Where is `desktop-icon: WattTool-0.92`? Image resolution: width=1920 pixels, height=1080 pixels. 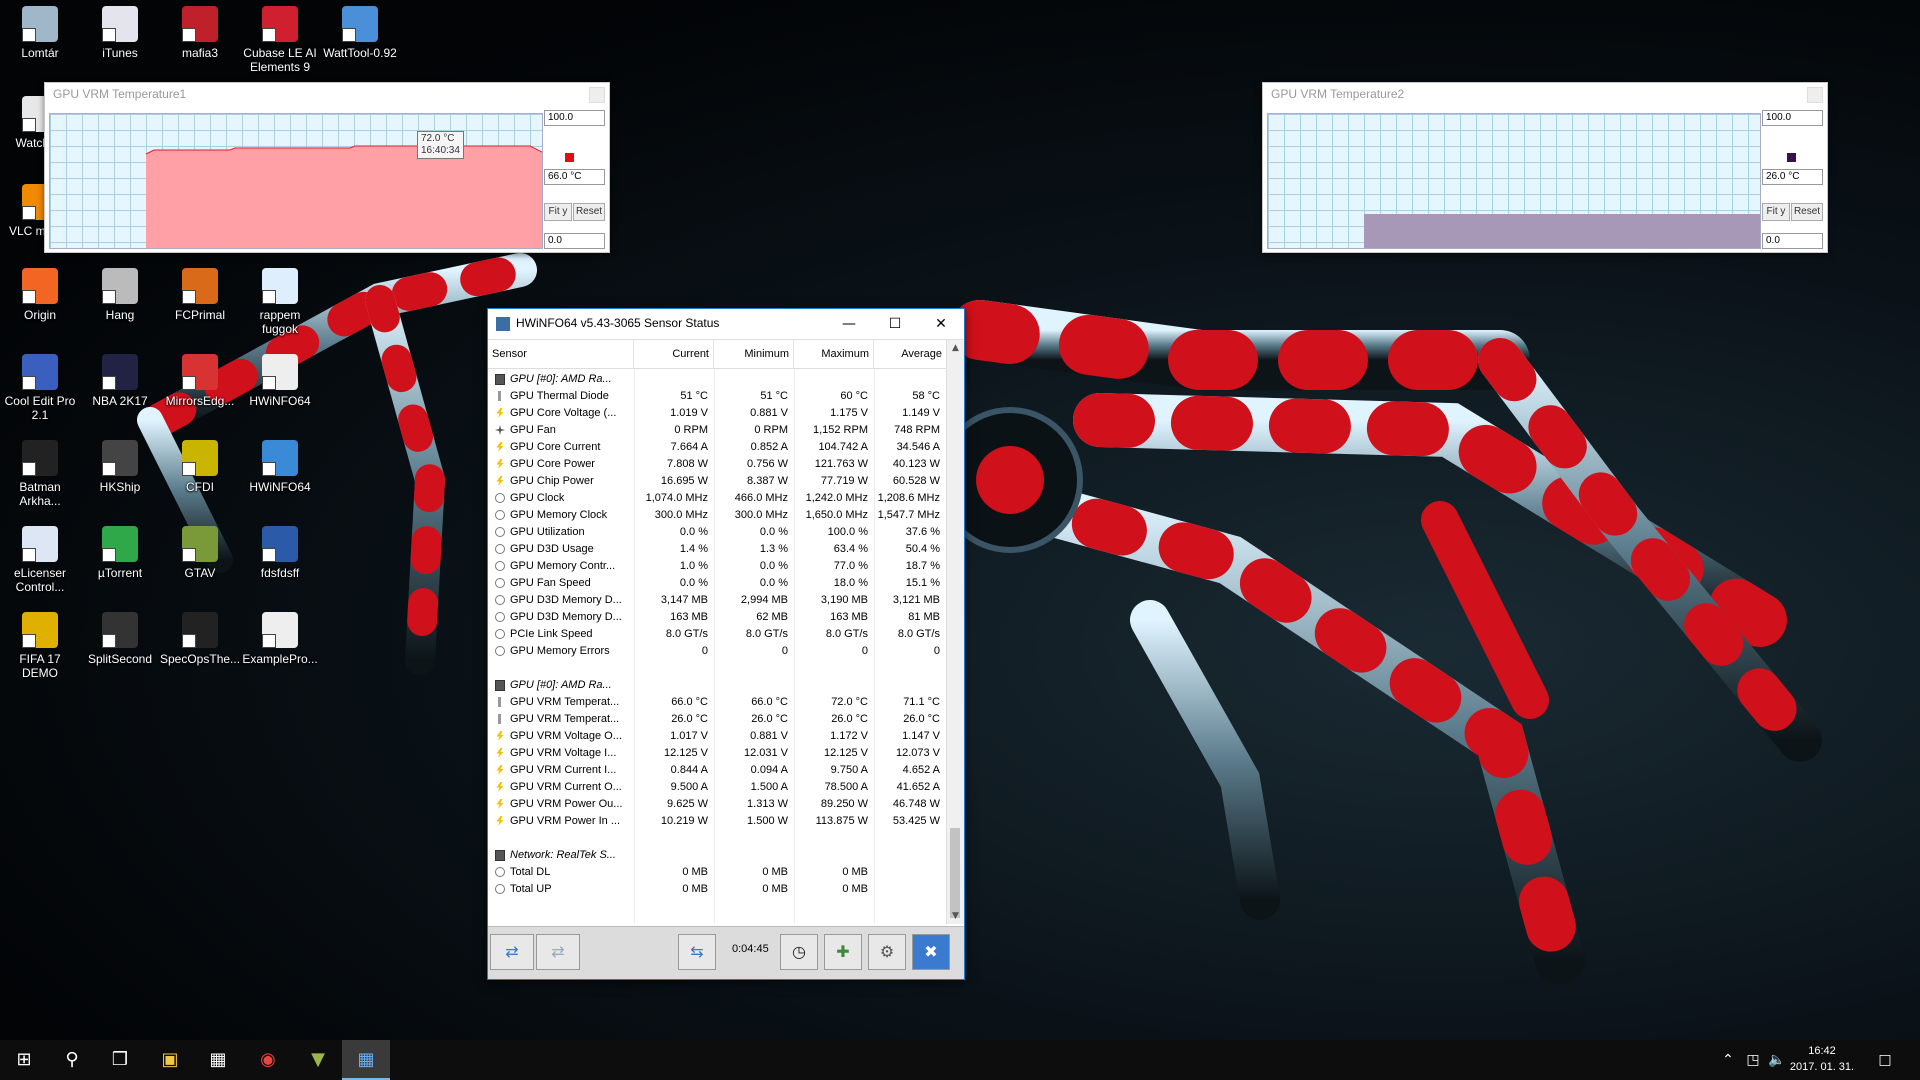 desktop-icon: WattTool-0.92 is located at coordinates (360, 33).